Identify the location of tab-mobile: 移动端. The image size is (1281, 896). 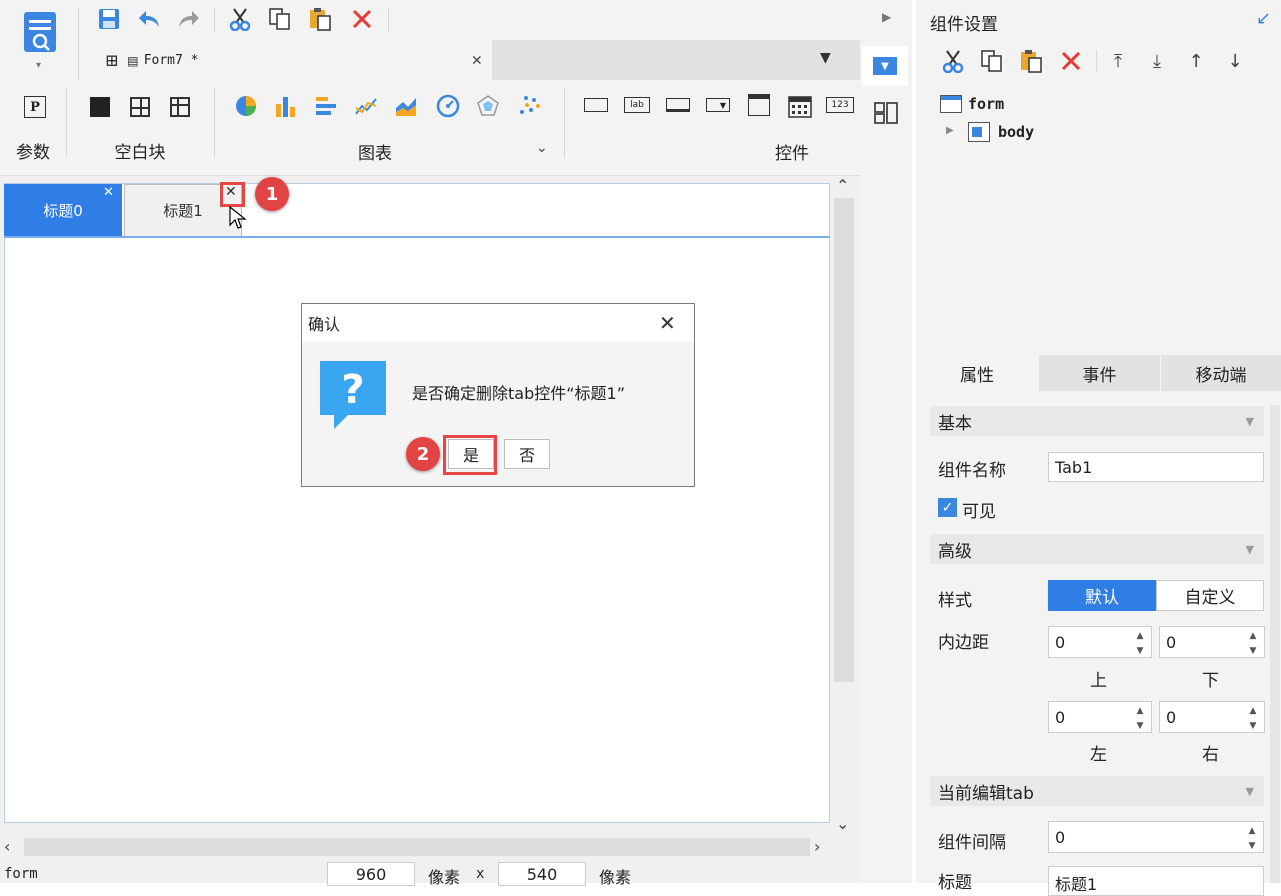
(1221, 373).